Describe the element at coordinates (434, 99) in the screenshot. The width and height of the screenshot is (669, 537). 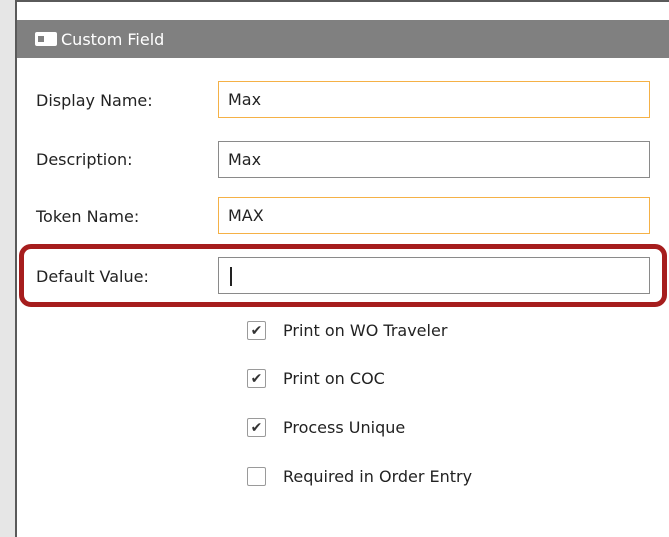
I see `display-name-field` at that location.